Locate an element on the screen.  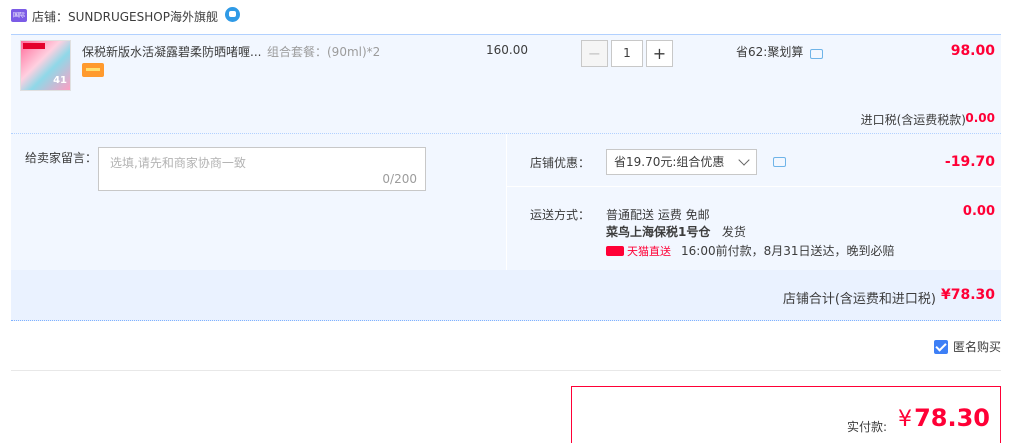
store-total-label: 店铺合计(含运费和进口税) is located at coordinates (859, 299).